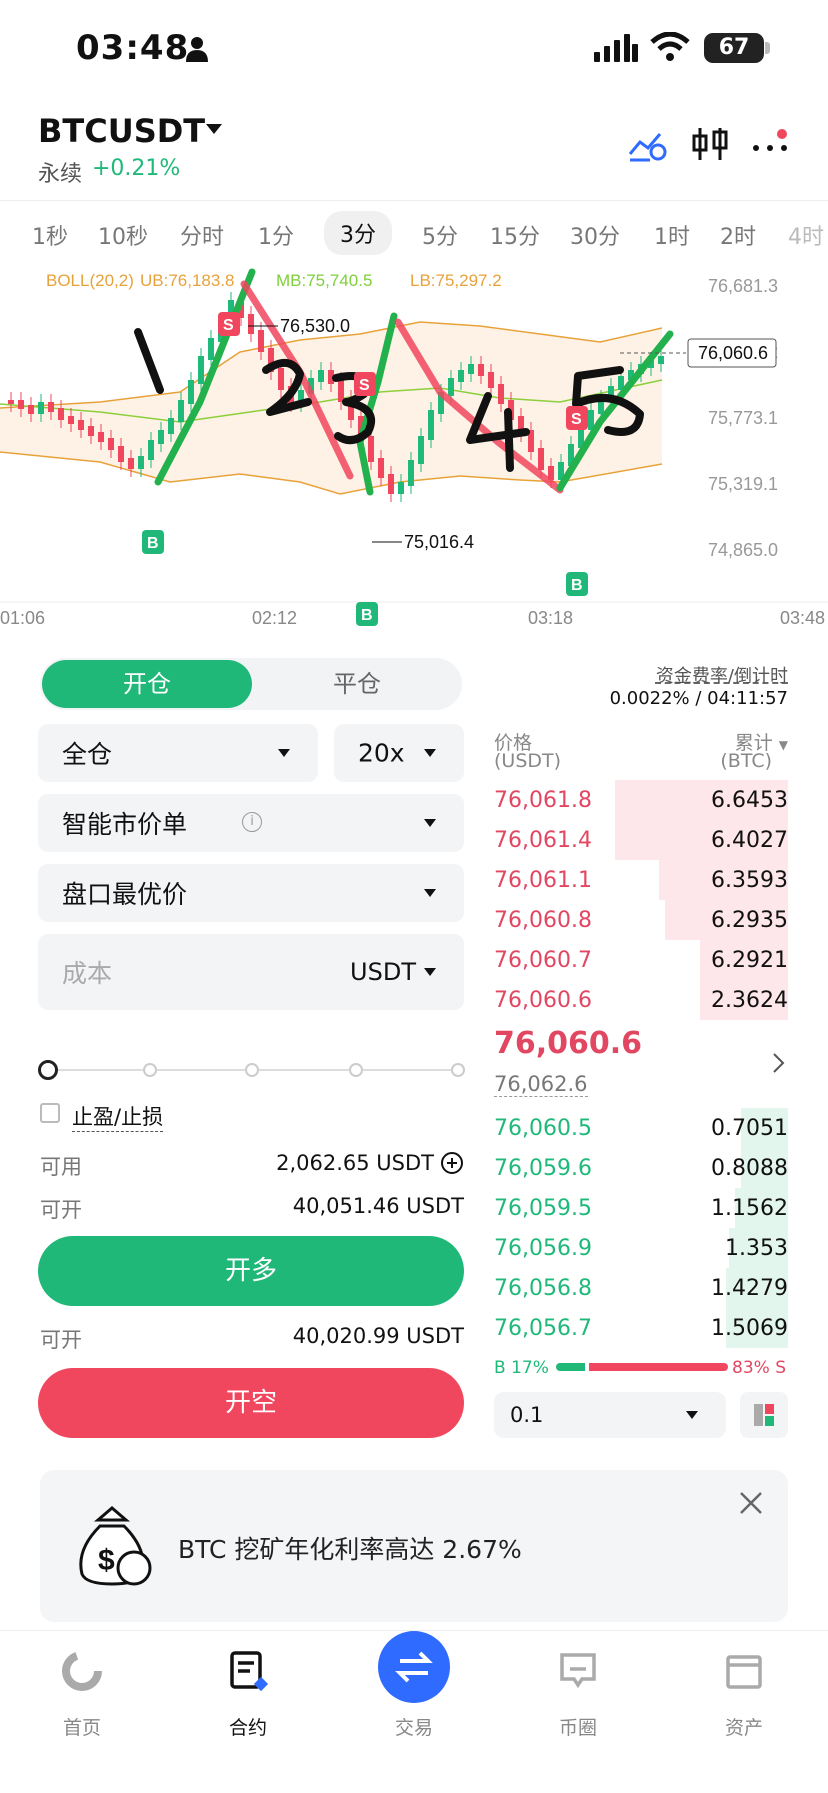 This screenshot has width=828, height=1793. Describe the element at coordinates (414, 1726) in the screenshot. I see `nav-trade: 交易` at that location.